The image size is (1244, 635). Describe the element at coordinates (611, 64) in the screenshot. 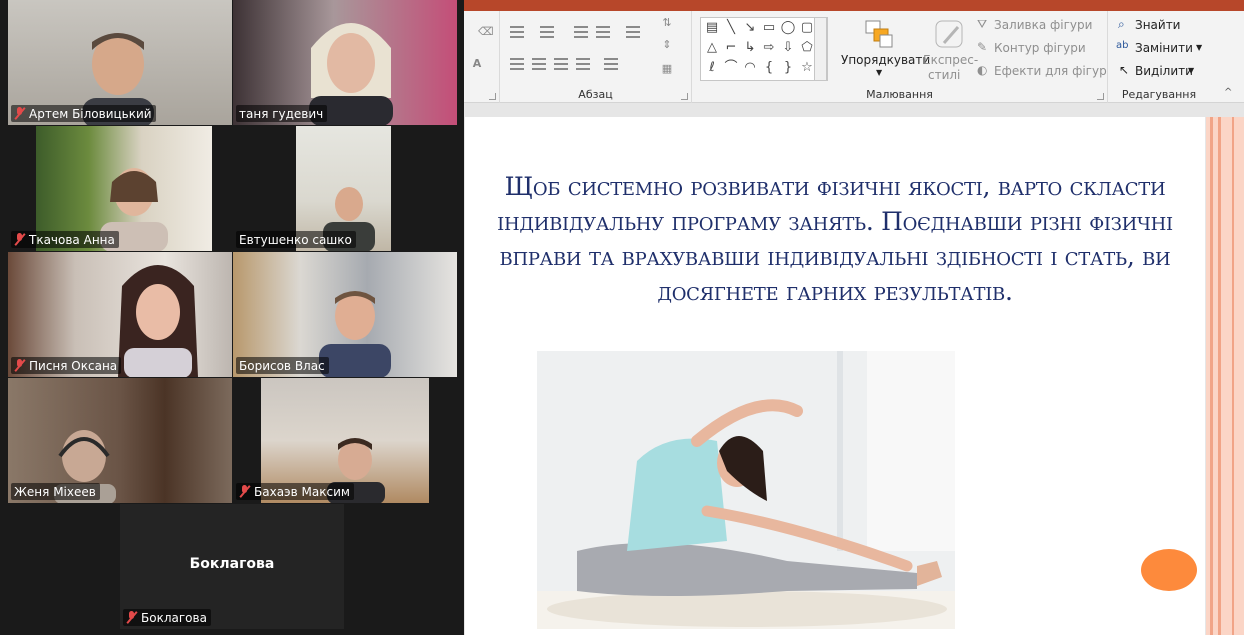

I see `columns-icon` at that location.